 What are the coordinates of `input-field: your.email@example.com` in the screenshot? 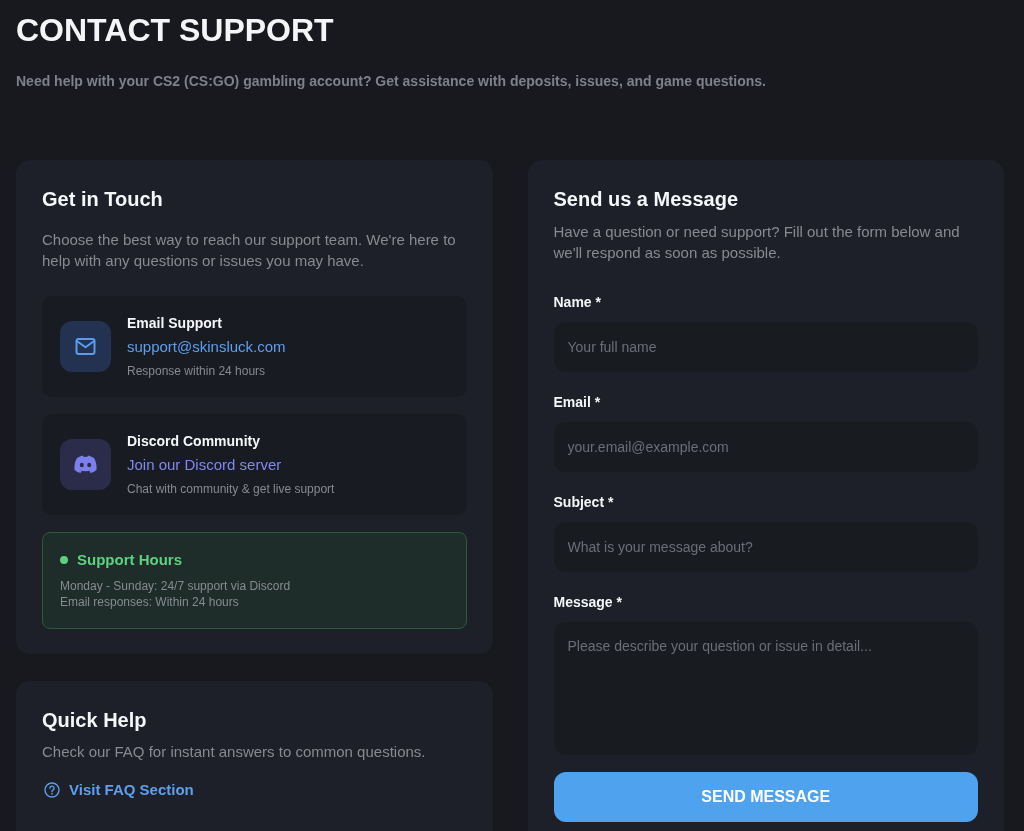 It's located at (765, 447).